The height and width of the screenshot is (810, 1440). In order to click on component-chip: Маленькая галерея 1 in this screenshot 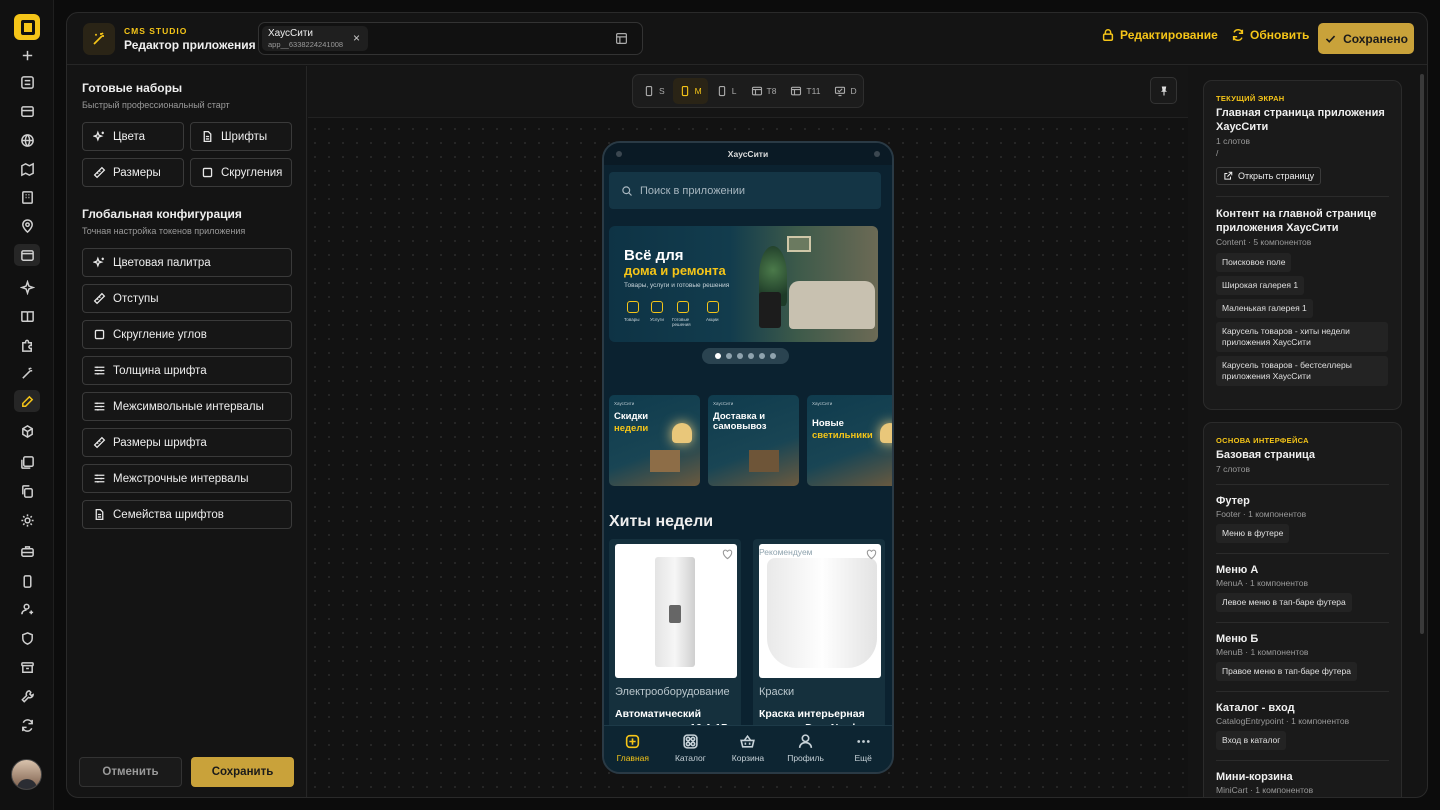, I will do `click(1264, 308)`.